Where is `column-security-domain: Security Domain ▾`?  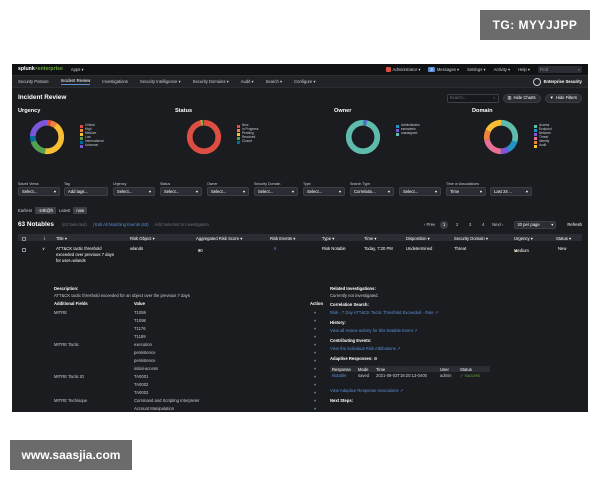 column-security-domain: Security Domain ▾ is located at coordinates (471, 238).